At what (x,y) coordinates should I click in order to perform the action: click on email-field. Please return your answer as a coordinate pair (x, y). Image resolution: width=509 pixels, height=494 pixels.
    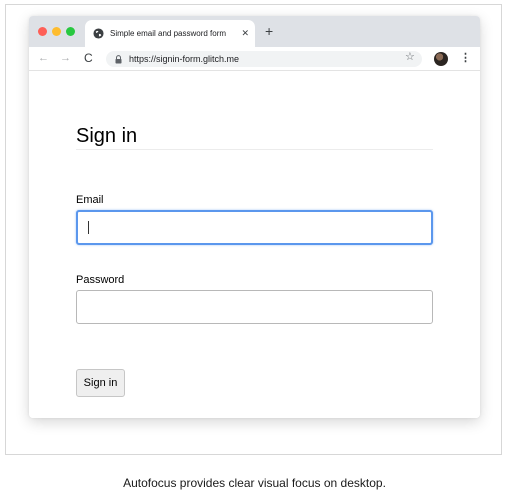
    Looking at the image, I should click on (254, 227).